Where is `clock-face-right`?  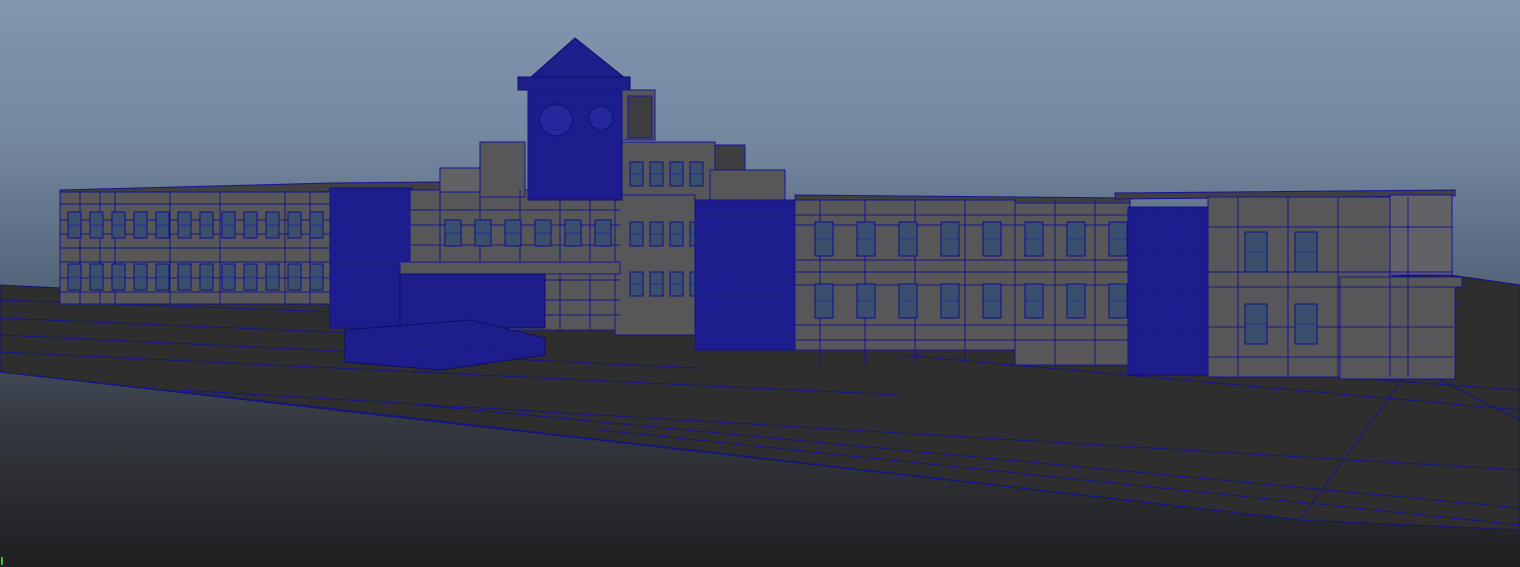
clock-face-right is located at coordinates (601, 118).